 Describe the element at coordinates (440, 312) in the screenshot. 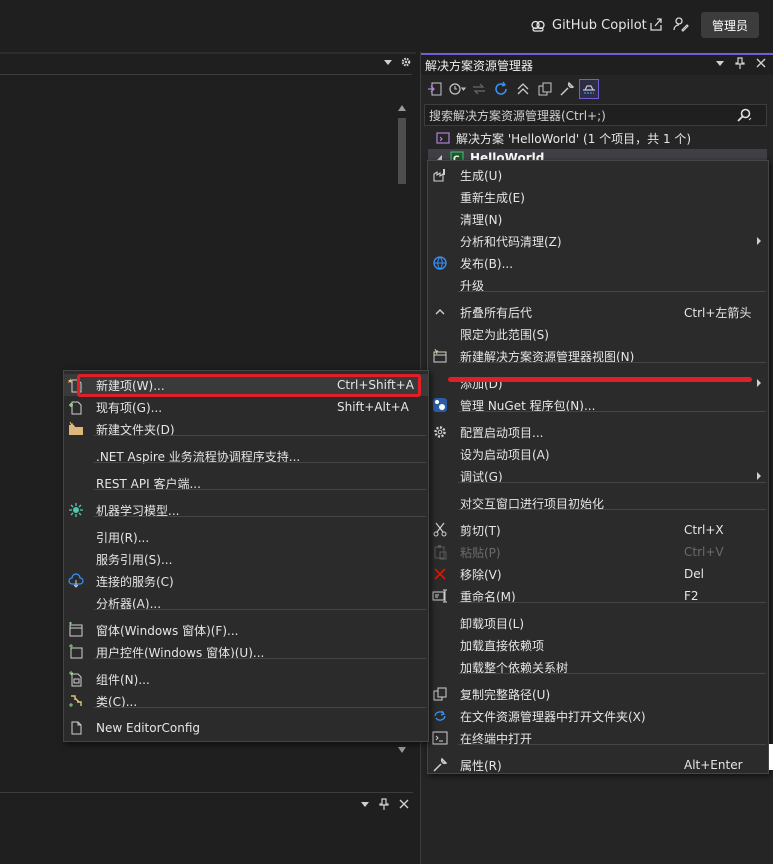

I see `chevron-up-icon` at that location.